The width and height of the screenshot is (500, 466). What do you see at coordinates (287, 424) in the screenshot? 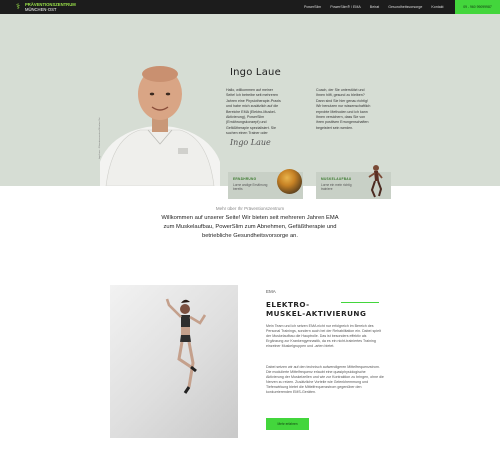
I see `more-button: Mehr erfahren` at bounding box center [287, 424].